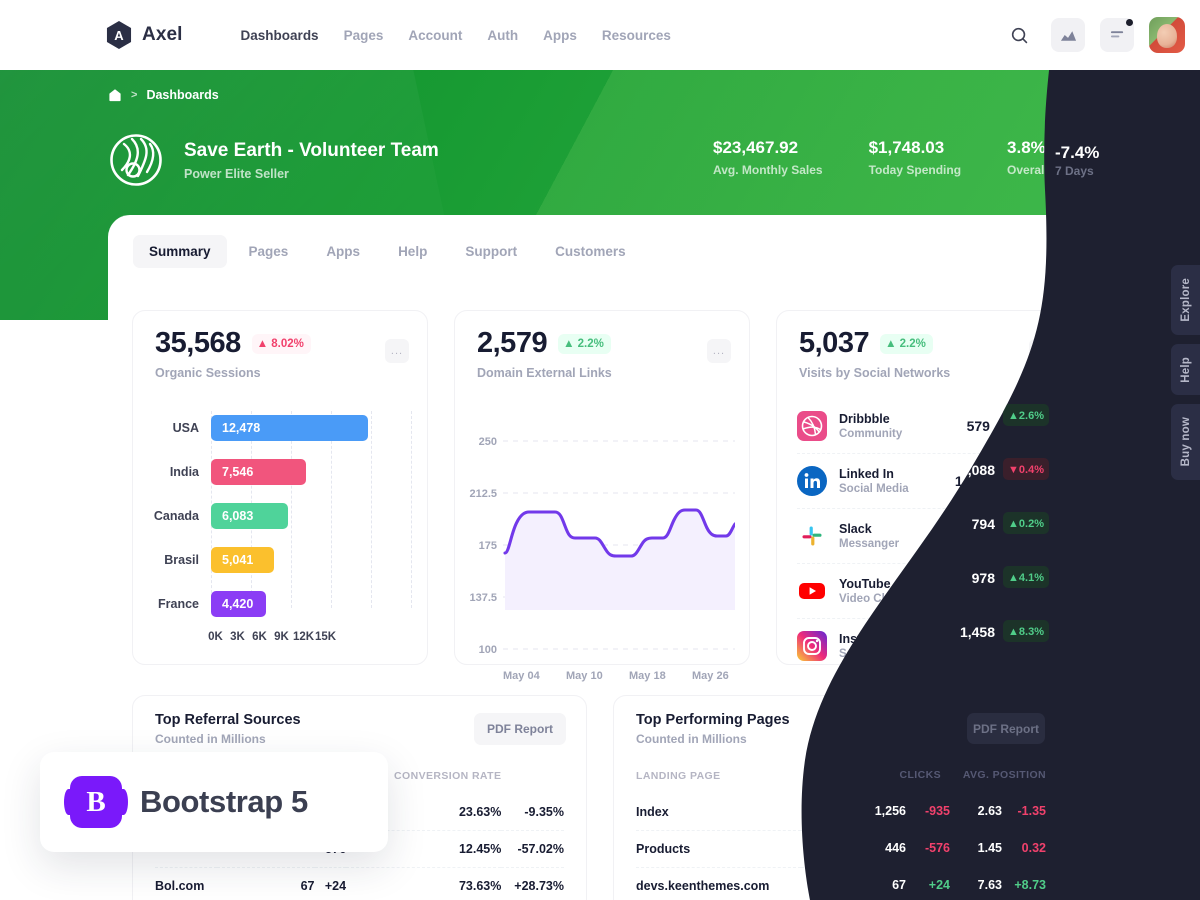 The image size is (1200, 900). Describe the element at coordinates (96, 802) in the screenshot. I see `bootstrap-logo-icon: B` at that location.